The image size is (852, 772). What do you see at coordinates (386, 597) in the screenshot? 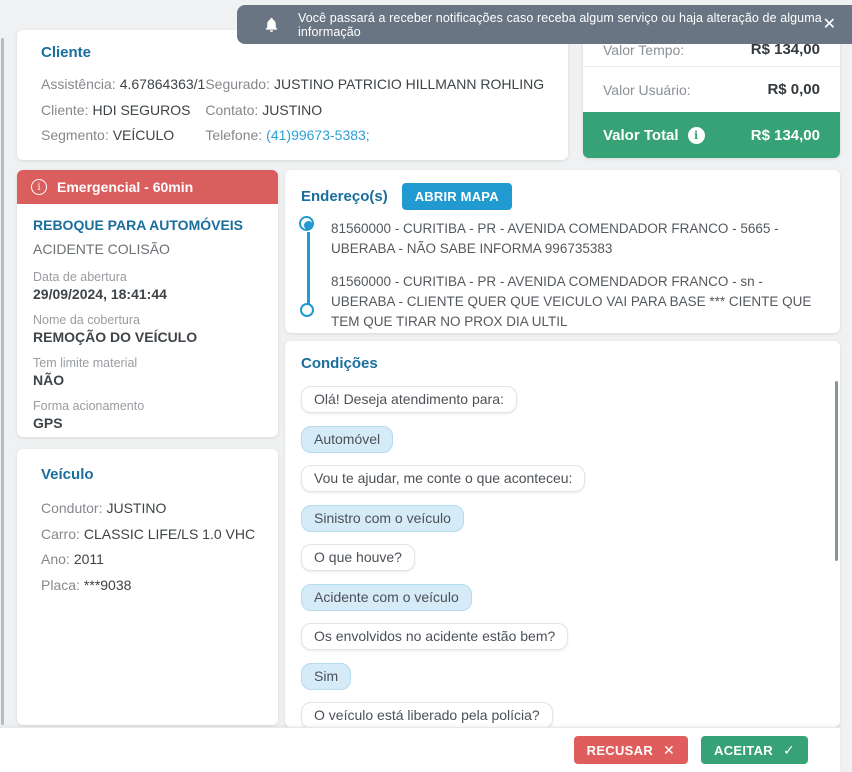
I see `chat-bubble-answer: Acidente com o veículo` at bounding box center [386, 597].